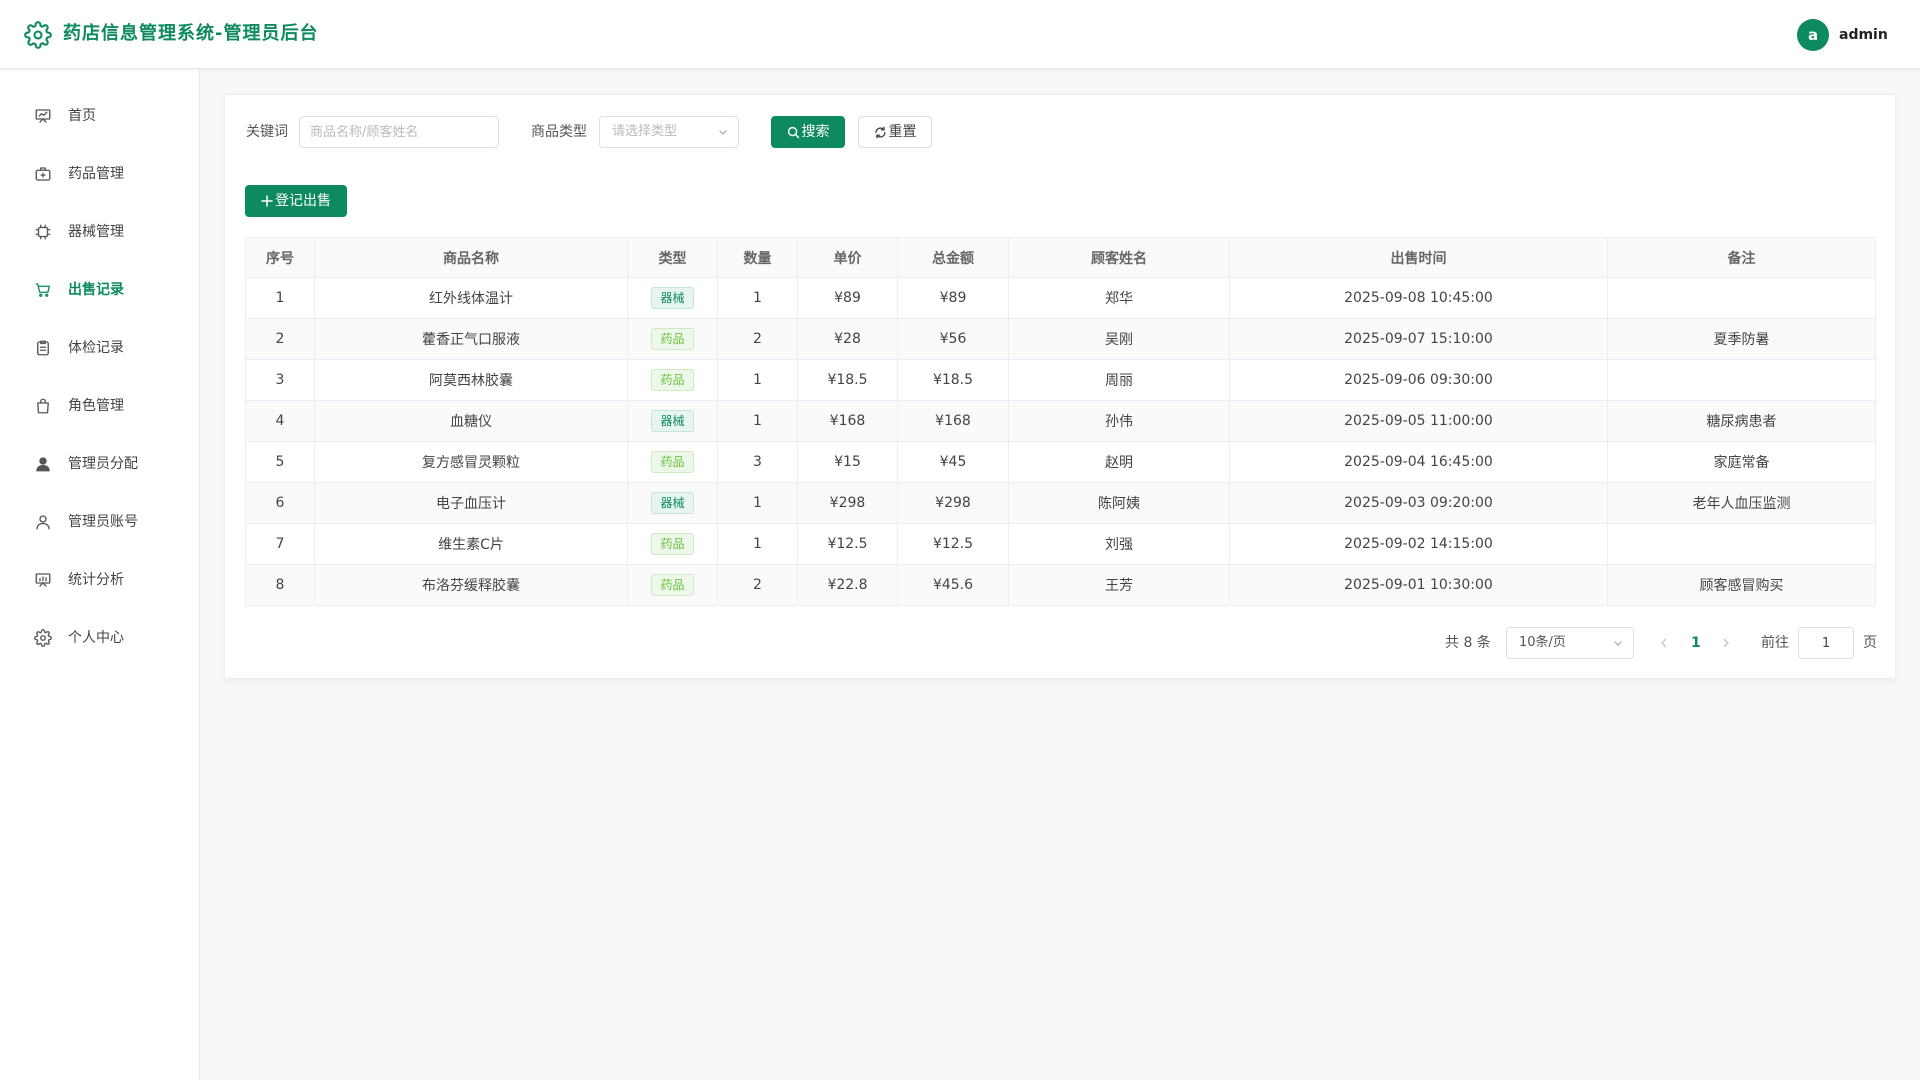 The height and width of the screenshot is (1080, 1920). What do you see at coordinates (847, 544) in the screenshot?
I see `cell-price: ¥12.5` at bounding box center [847, 544].